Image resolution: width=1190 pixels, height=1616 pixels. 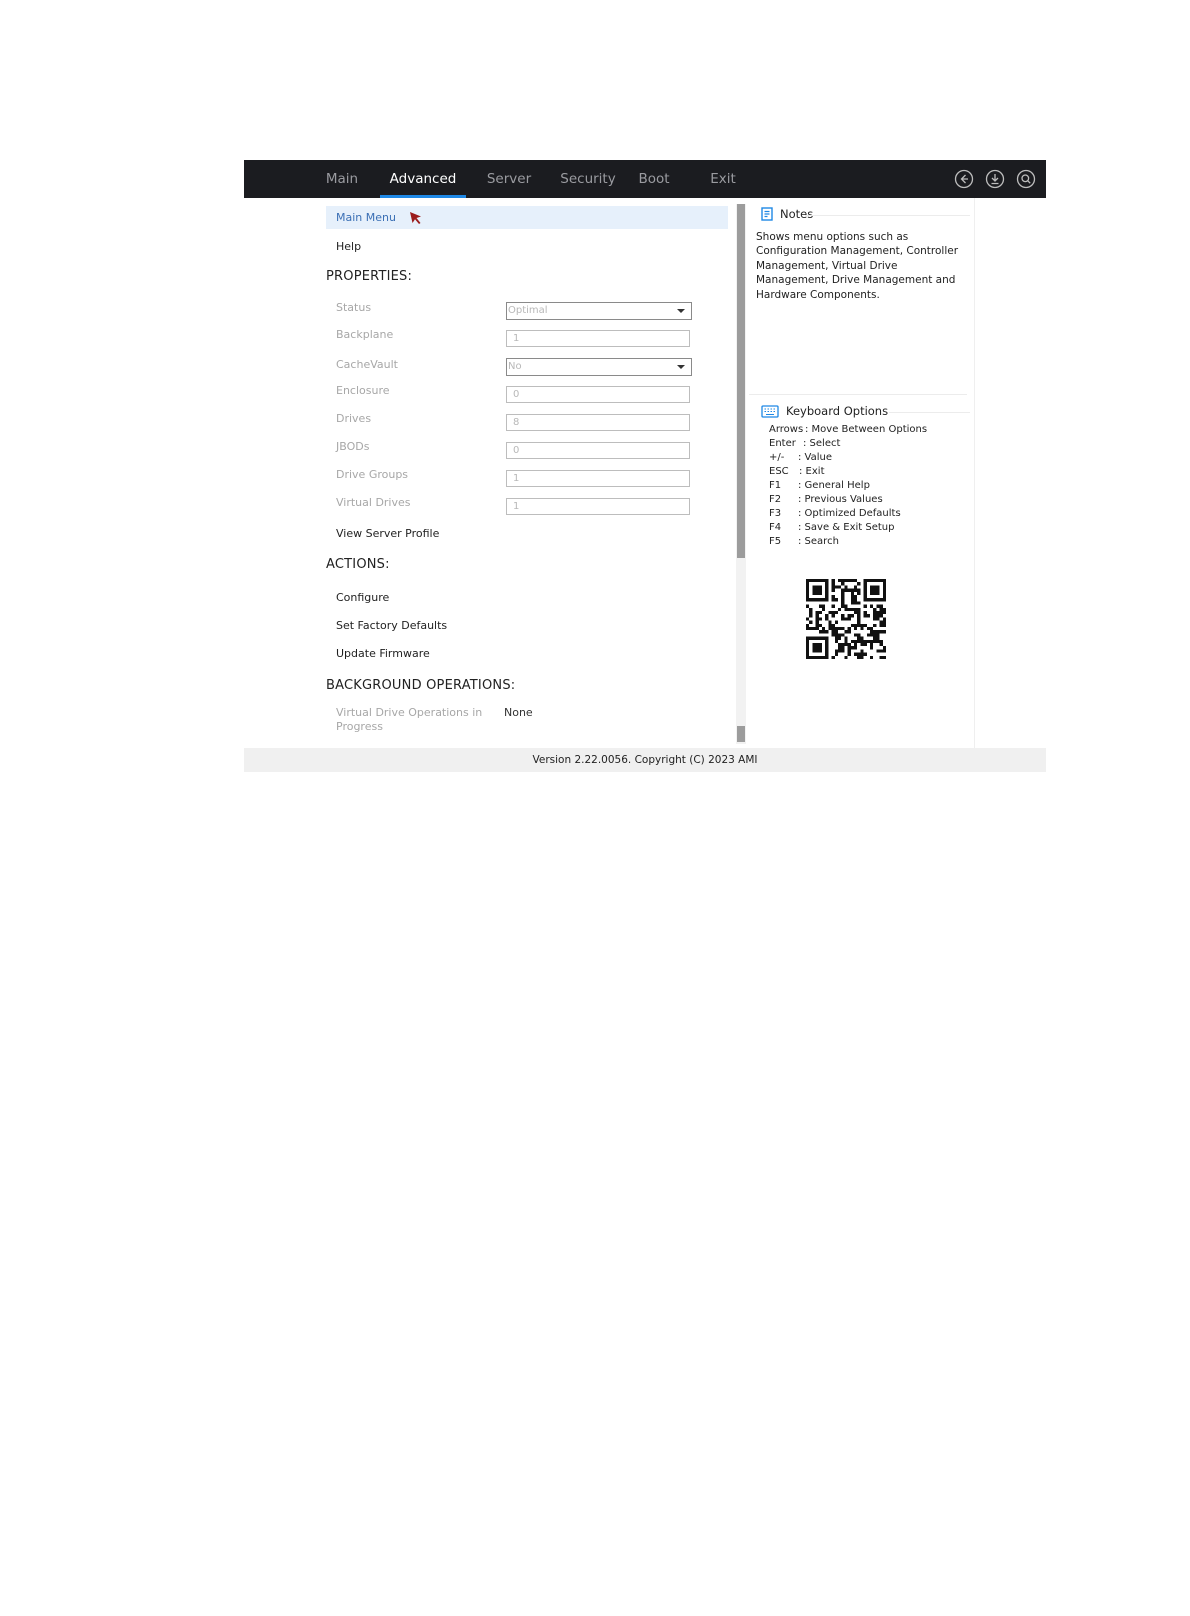 I want to click on top-nav-bar: Main Advanced Server Security Boot Exit, so click(x=645, y=179).